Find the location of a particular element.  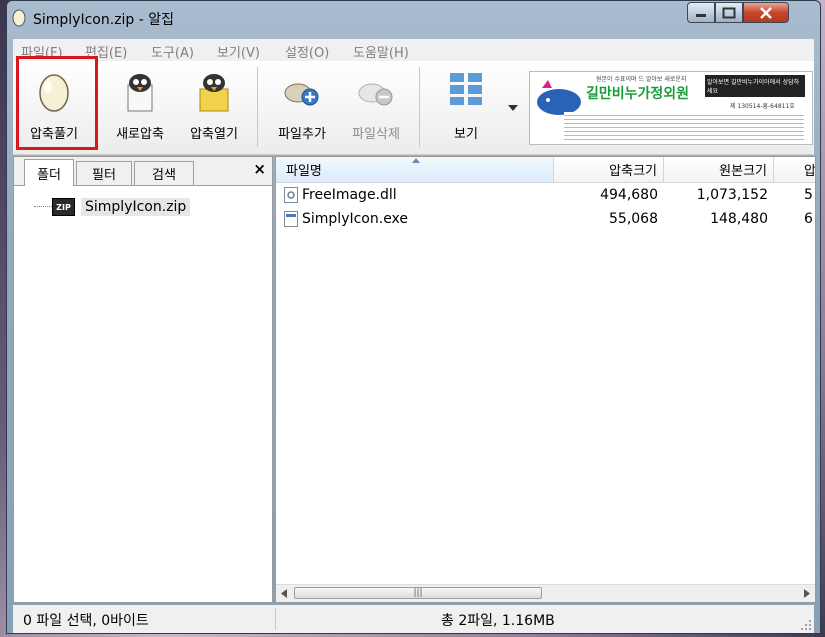

new-archive-label: 새로압축 is located at coordinates (140, 134).